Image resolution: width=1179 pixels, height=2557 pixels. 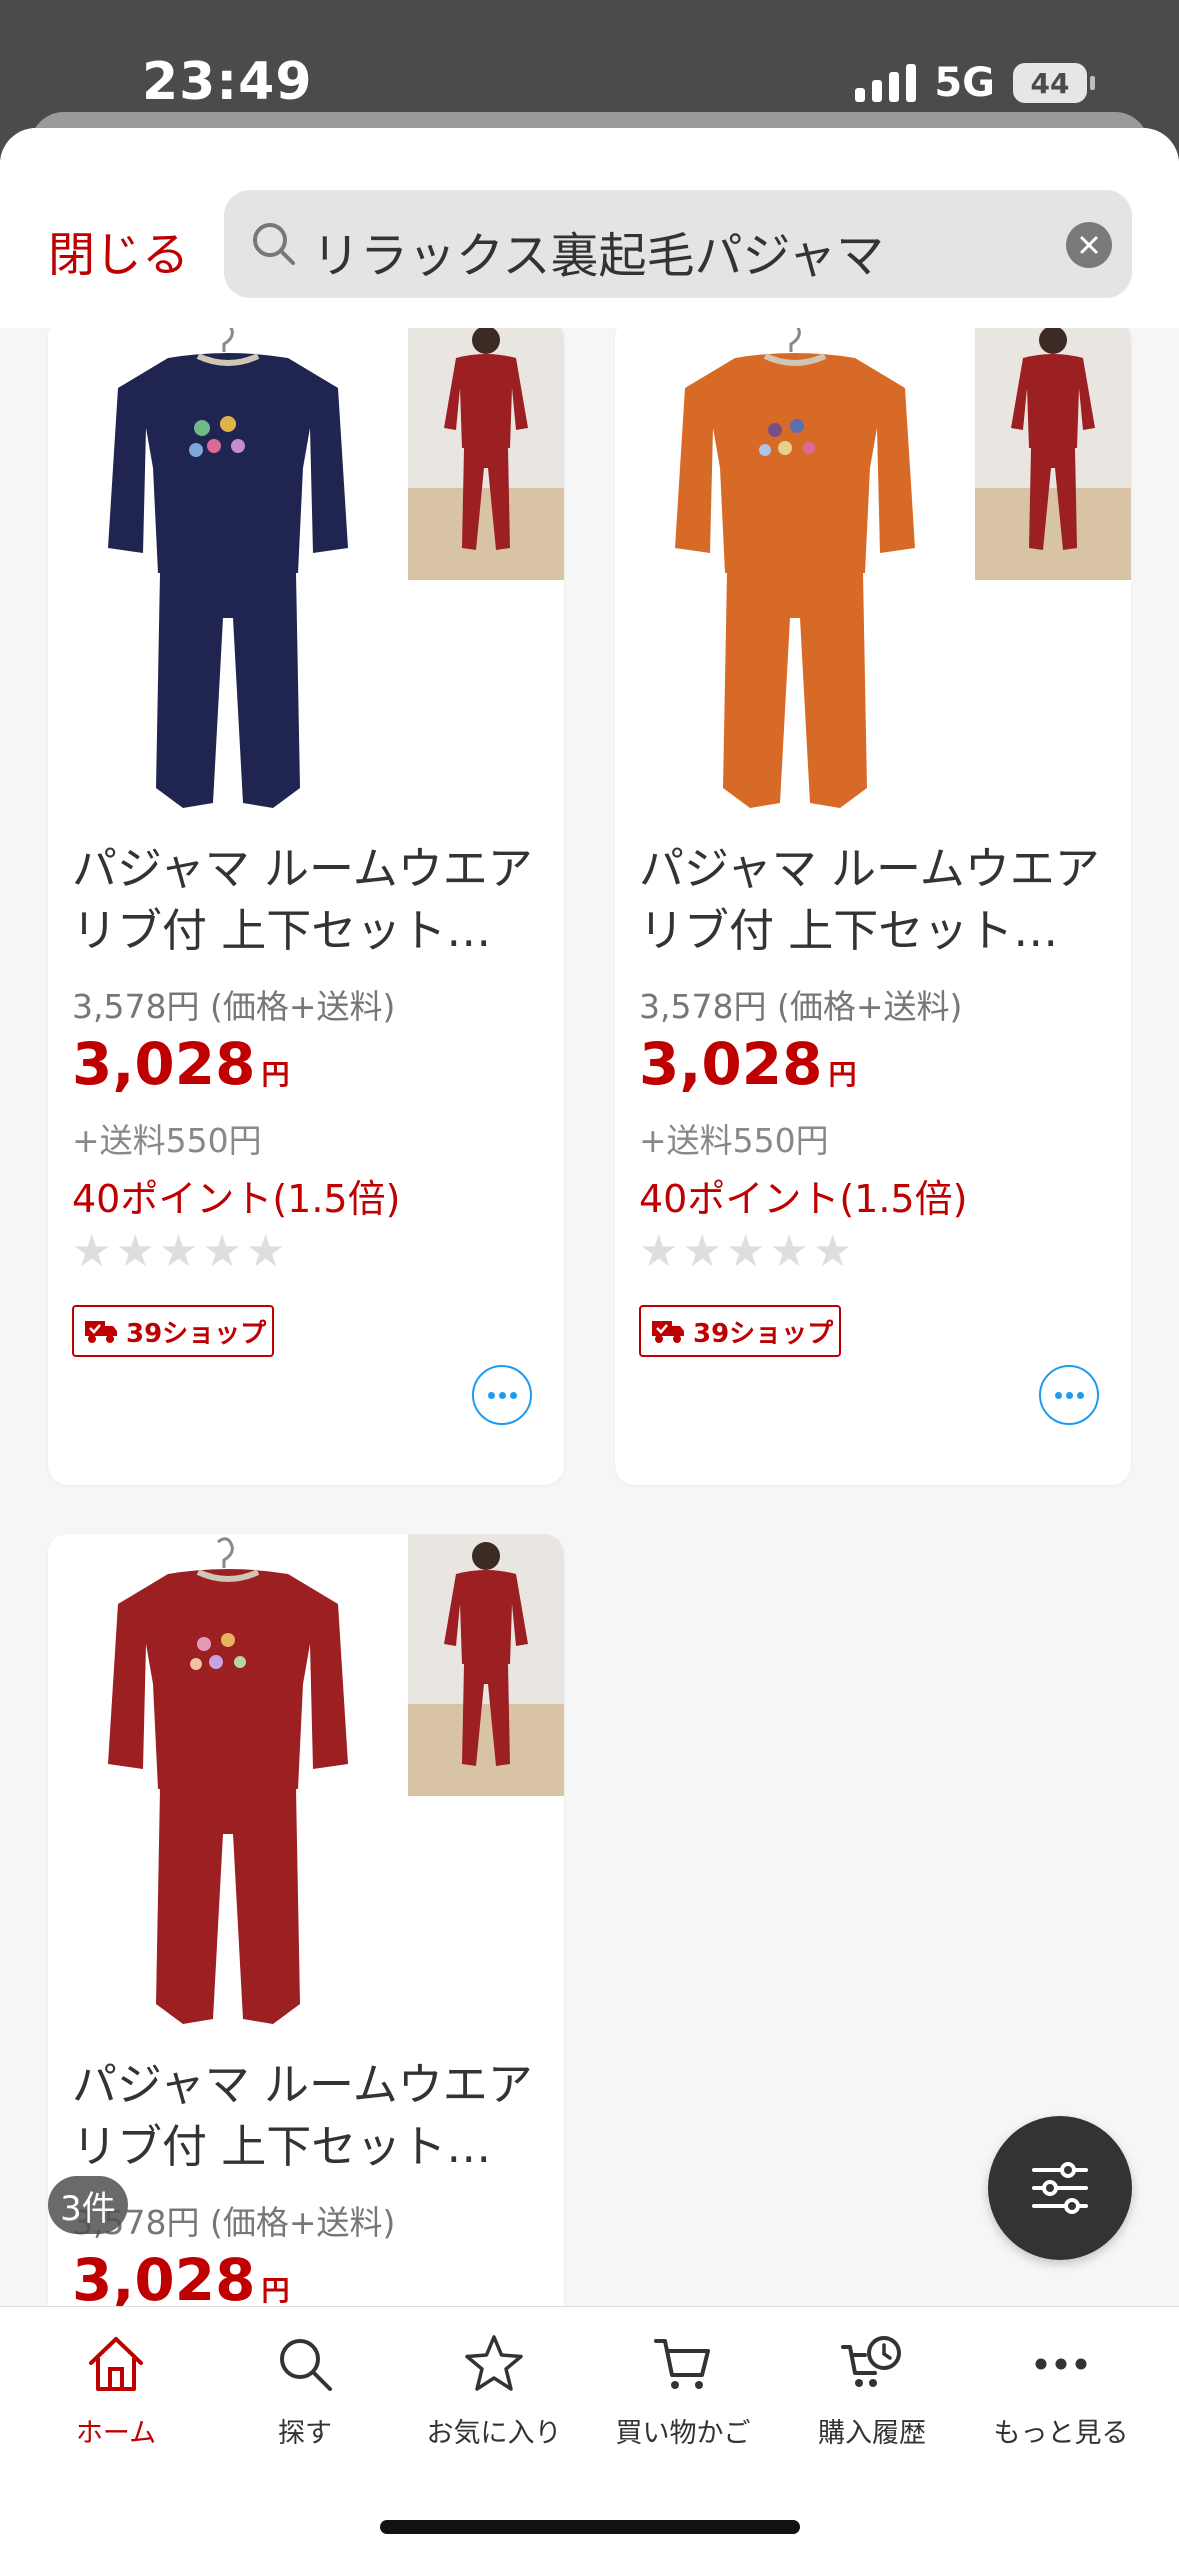 I want to click on tab-search: 探す, so click(x=305, y=2401).